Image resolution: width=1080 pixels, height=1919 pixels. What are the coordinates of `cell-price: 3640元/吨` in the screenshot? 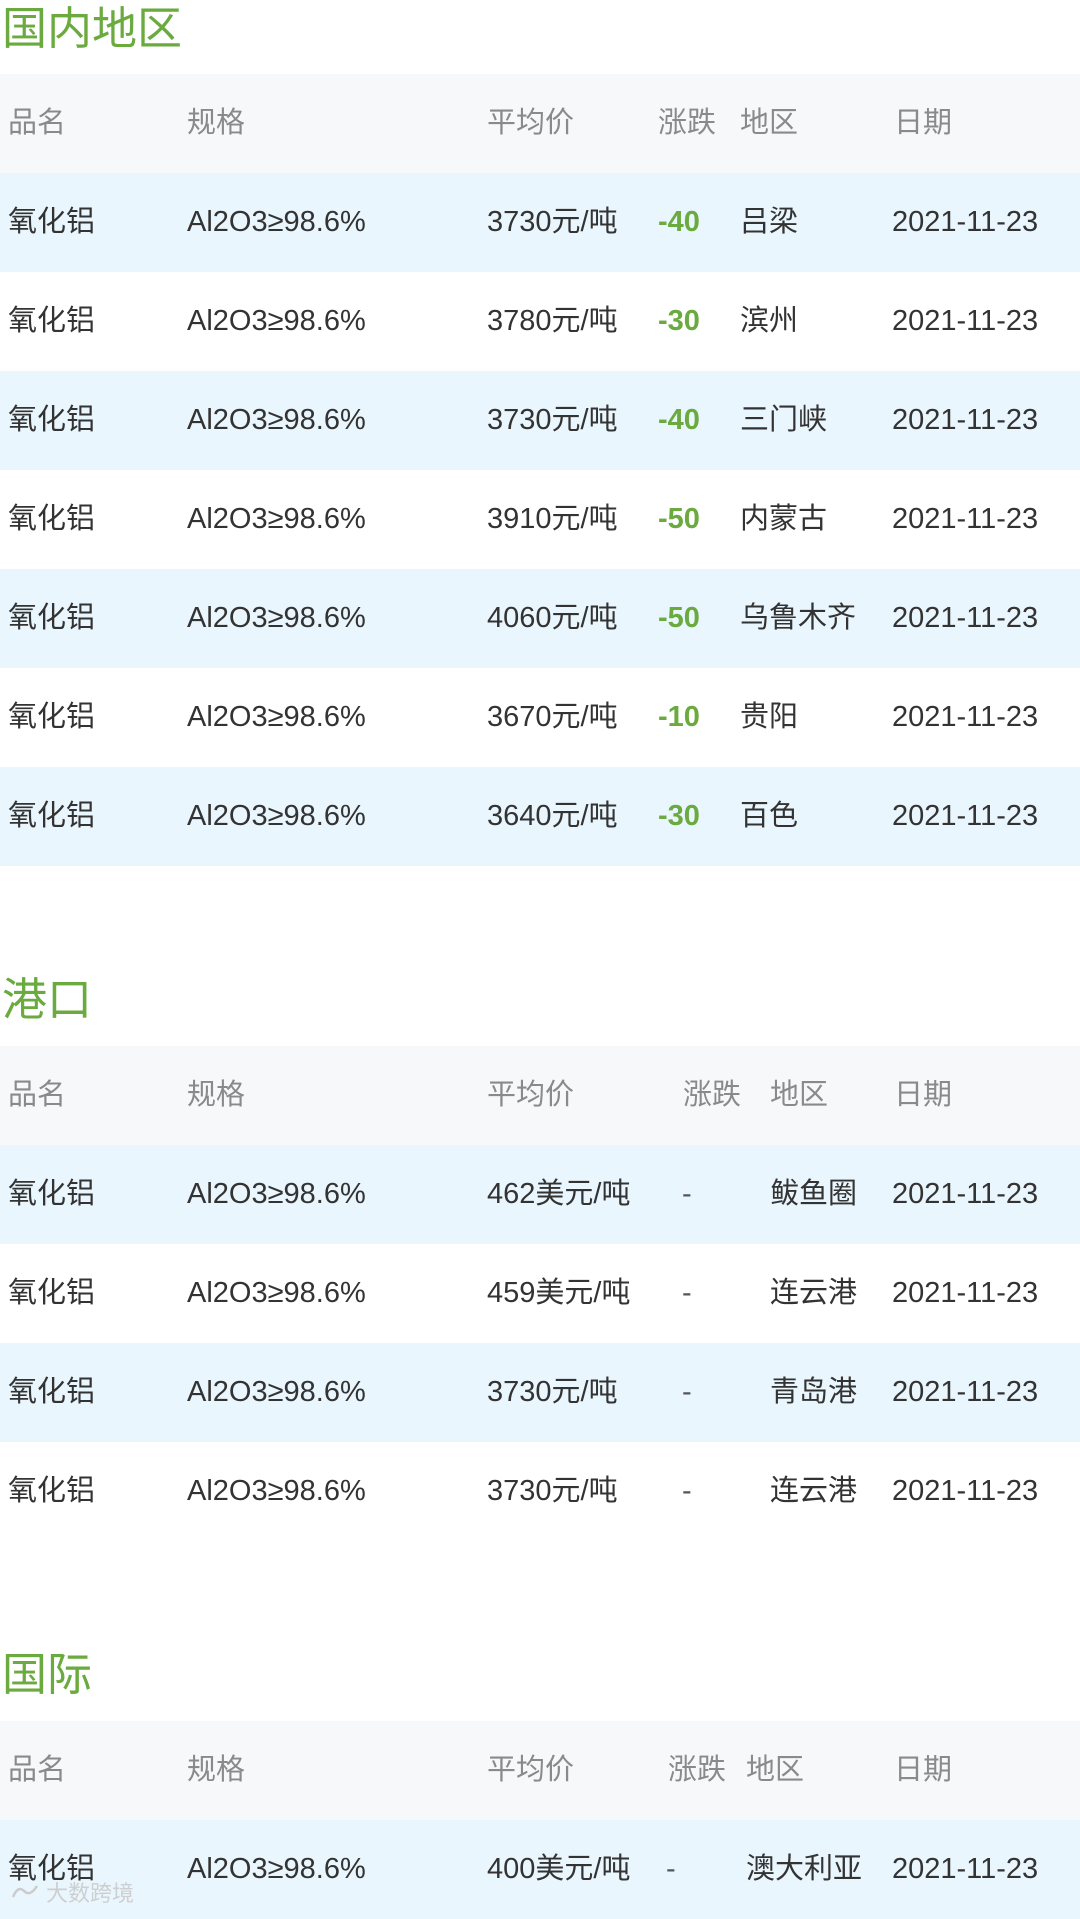 It's located at (552, 816).